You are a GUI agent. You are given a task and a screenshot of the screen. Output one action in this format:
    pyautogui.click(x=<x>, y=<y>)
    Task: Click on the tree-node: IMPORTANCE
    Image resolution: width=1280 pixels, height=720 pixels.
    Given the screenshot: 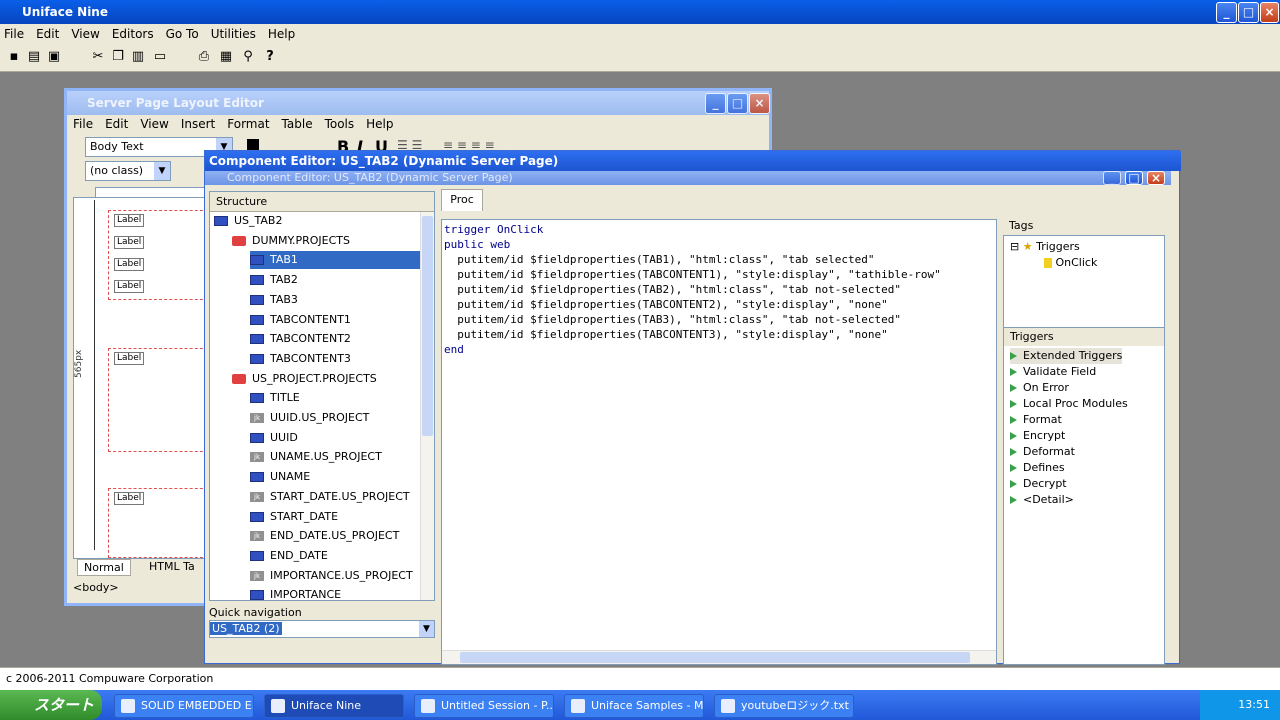 What is the action you would take?
    pyautogui.click(x=295, y=595)
    